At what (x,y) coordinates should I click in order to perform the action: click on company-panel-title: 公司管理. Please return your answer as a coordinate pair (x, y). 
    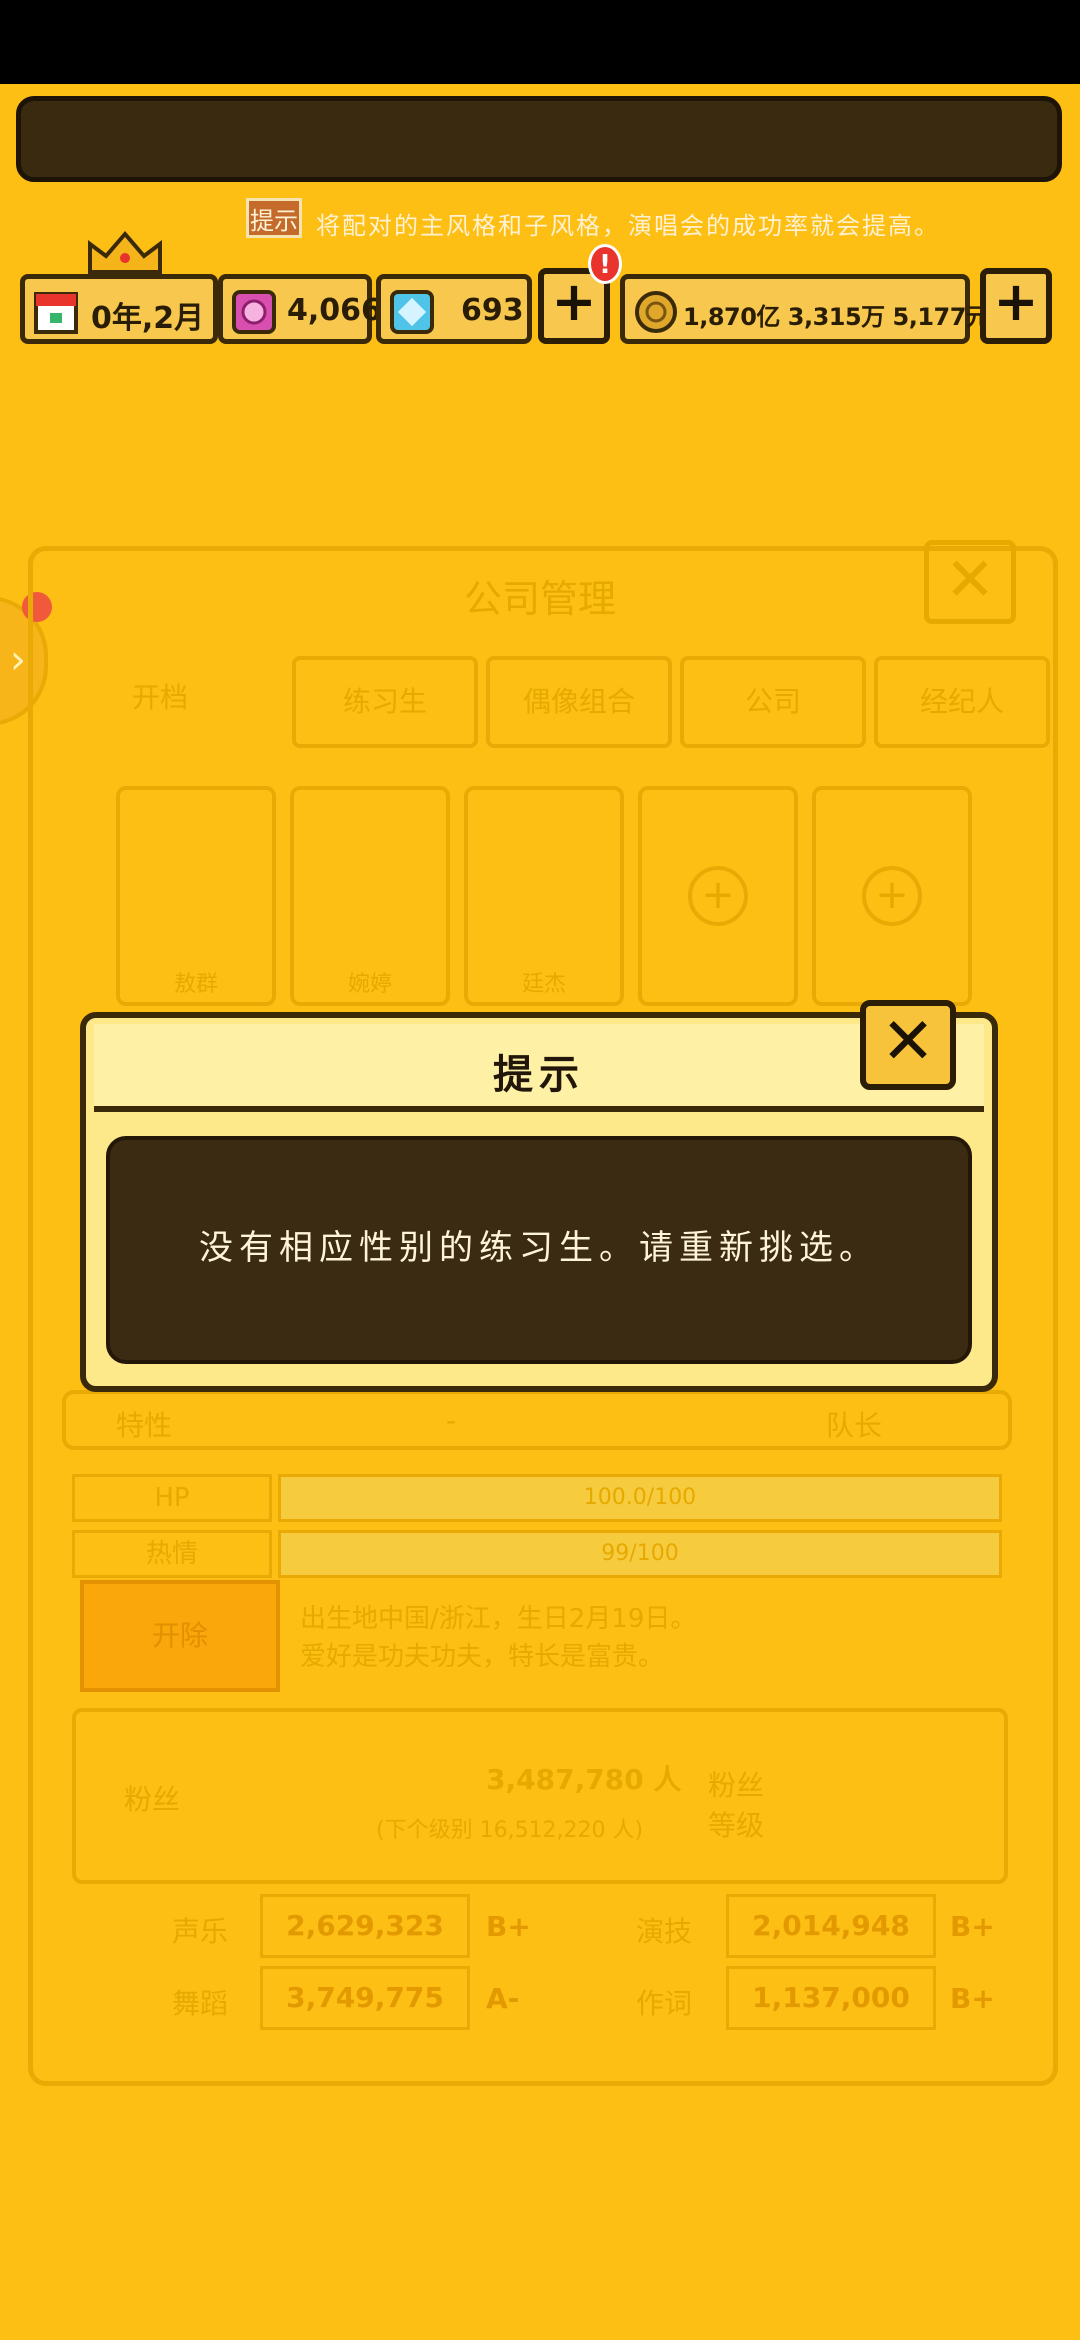
    Looking at the image, I should click on (539, 599).